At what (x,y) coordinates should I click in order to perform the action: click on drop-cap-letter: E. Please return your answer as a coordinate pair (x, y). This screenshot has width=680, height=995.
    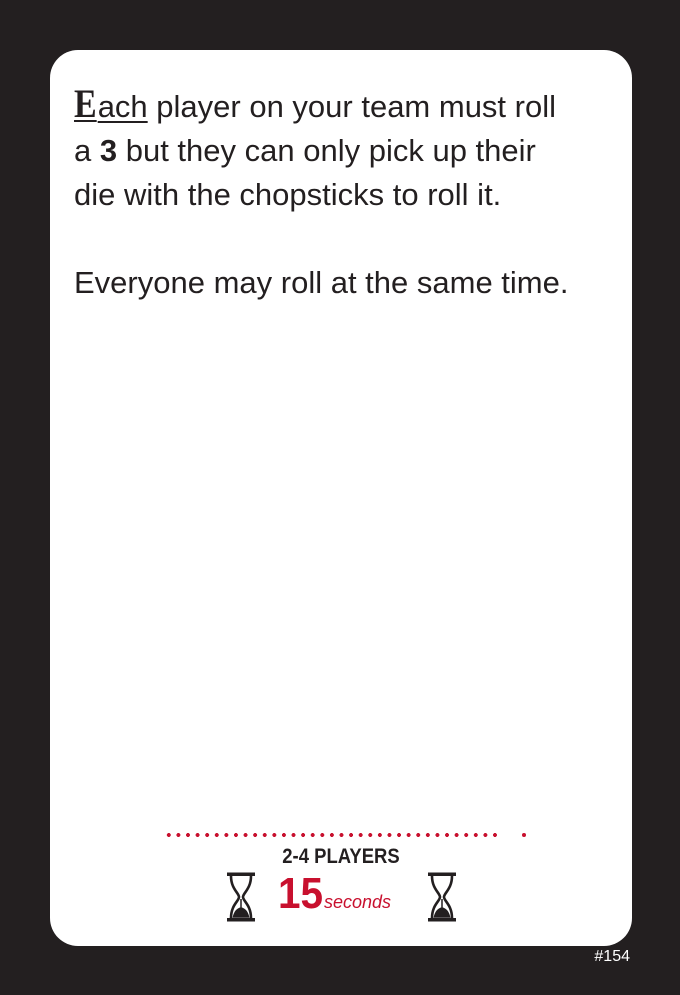
    Looking at the image, I should click on (85, 103).